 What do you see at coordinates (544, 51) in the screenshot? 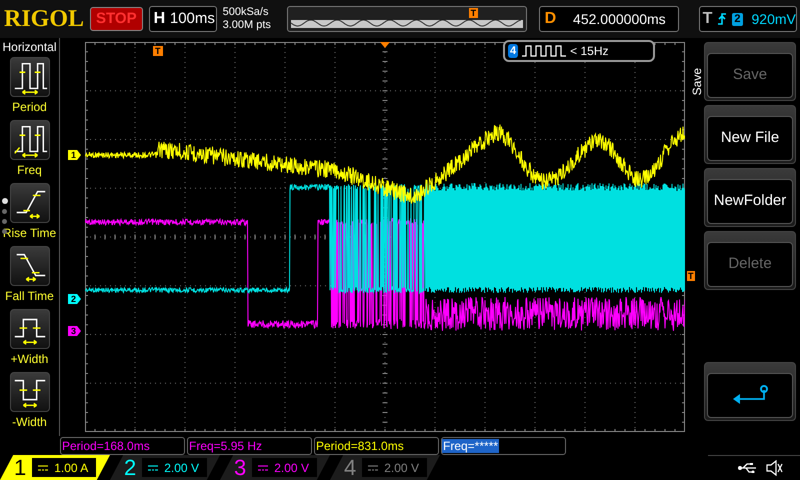
I see `square-wave-icon` at bounding box center [544, 51].